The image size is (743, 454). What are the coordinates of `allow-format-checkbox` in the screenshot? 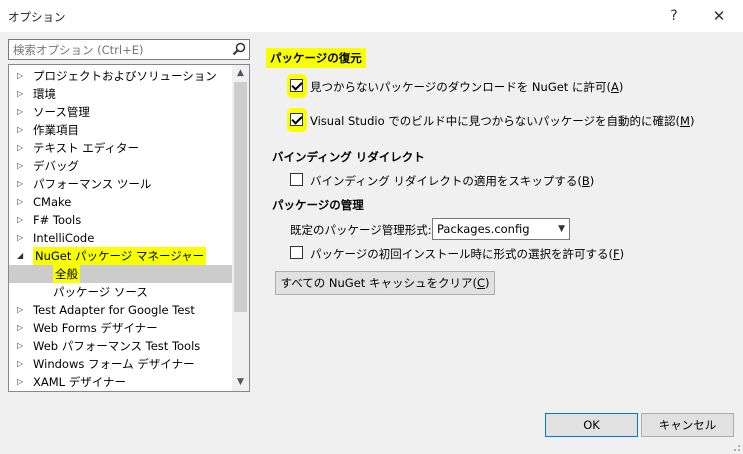 It's located at (296, 252).